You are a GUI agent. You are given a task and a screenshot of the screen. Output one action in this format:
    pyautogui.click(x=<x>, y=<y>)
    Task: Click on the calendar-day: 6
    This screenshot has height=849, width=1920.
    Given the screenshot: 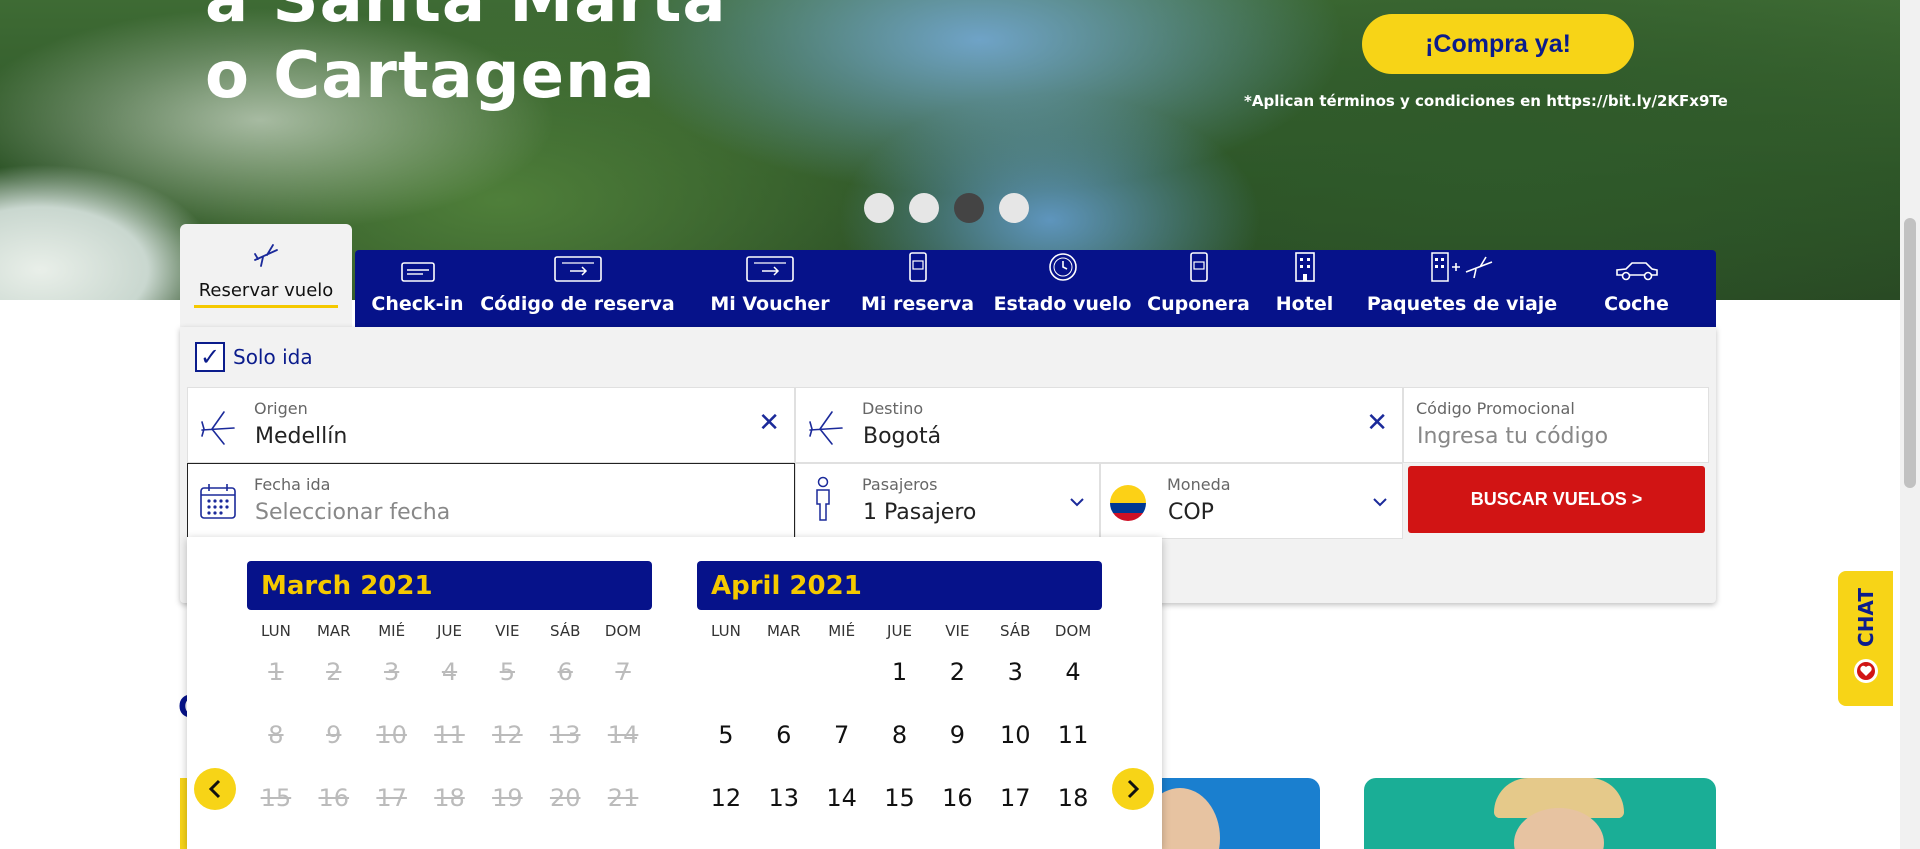 What is the action you would take?
    pyautogui.click(x=784, y=735)
    